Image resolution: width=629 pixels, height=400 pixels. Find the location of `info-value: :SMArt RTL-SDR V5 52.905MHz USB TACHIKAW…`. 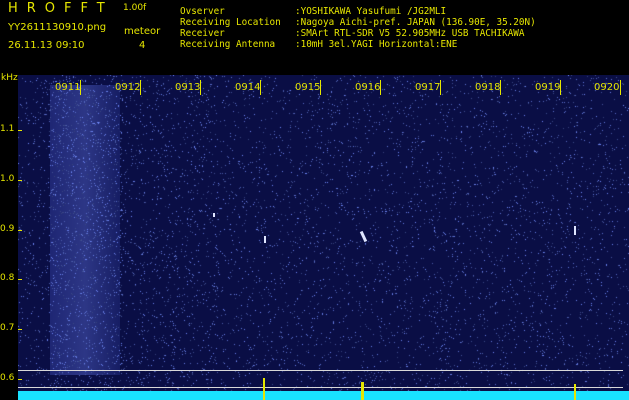

info-value: :SMArt RTL-SDR V5 52.905MHz USB TACHIKAW… is located at coordinates (410, 33).